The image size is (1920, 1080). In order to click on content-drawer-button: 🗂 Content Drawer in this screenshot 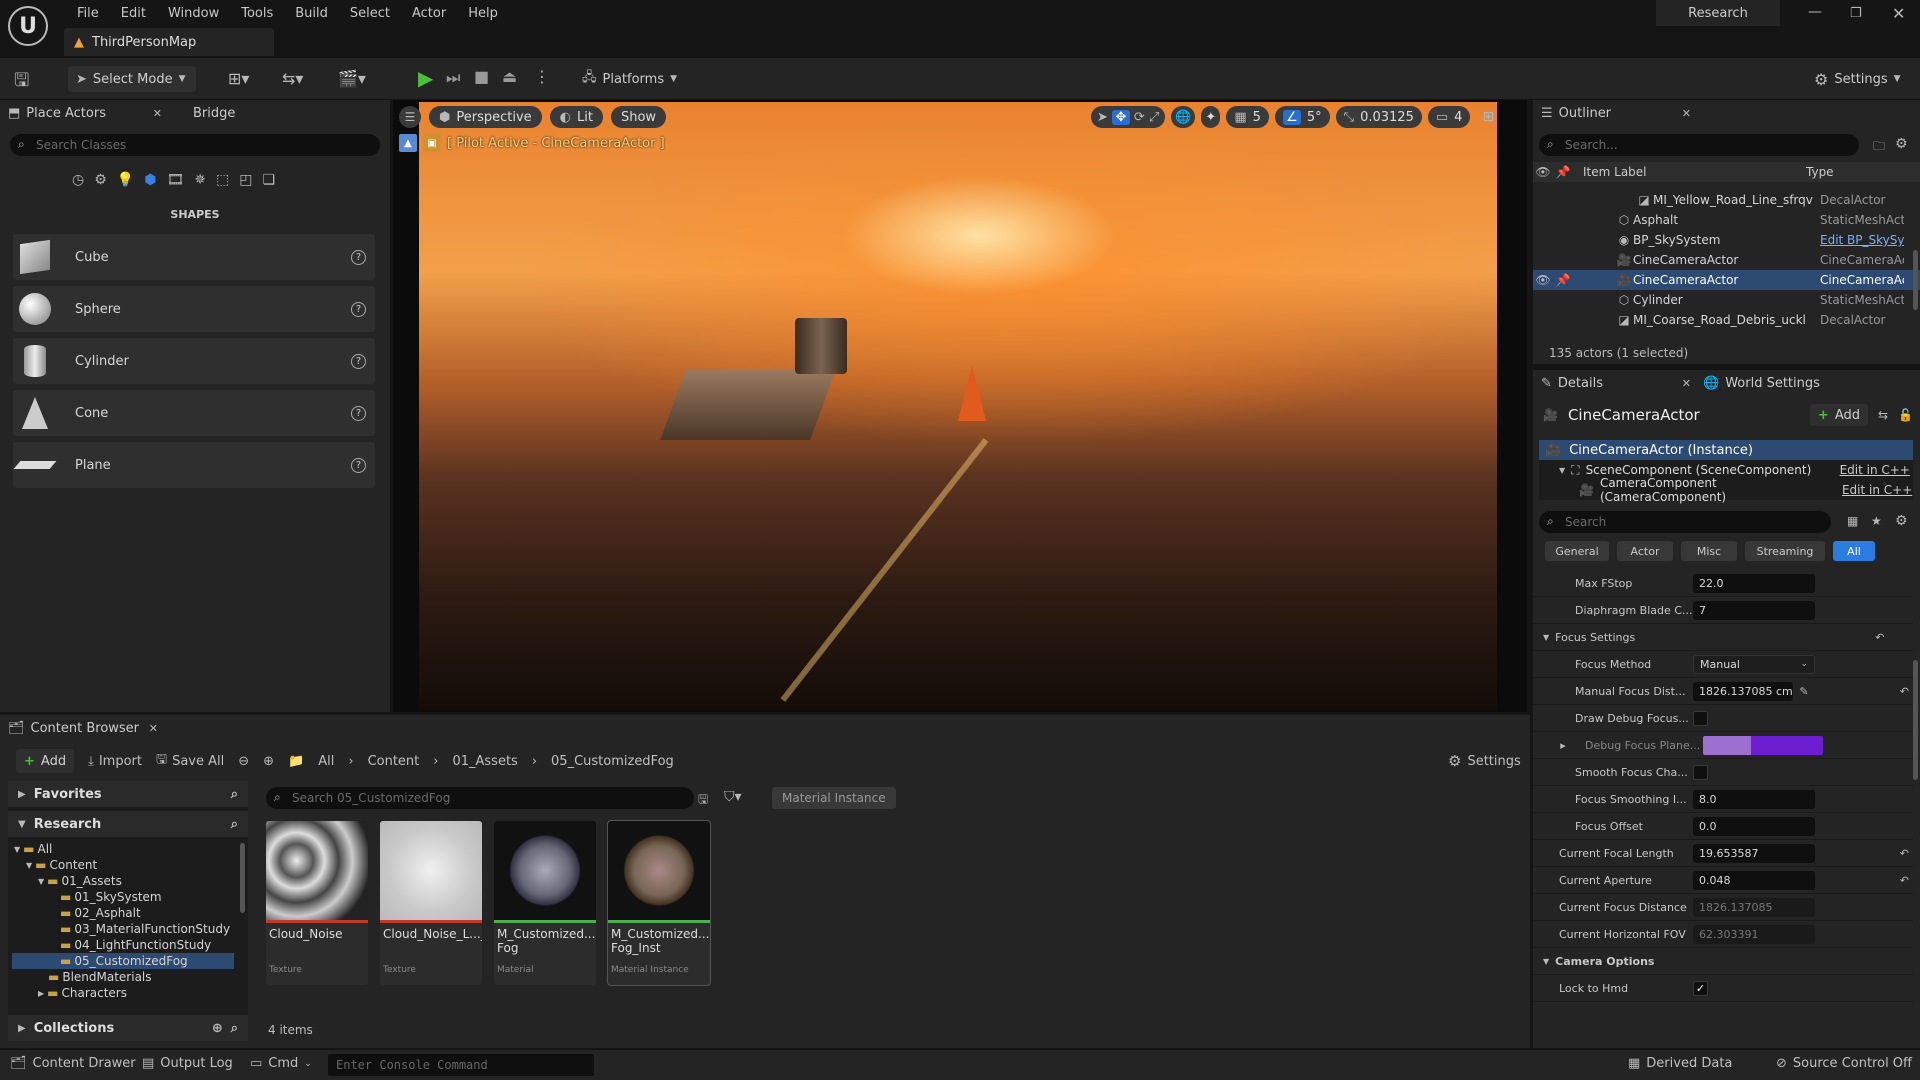, I will do `click(73, 1063)`.